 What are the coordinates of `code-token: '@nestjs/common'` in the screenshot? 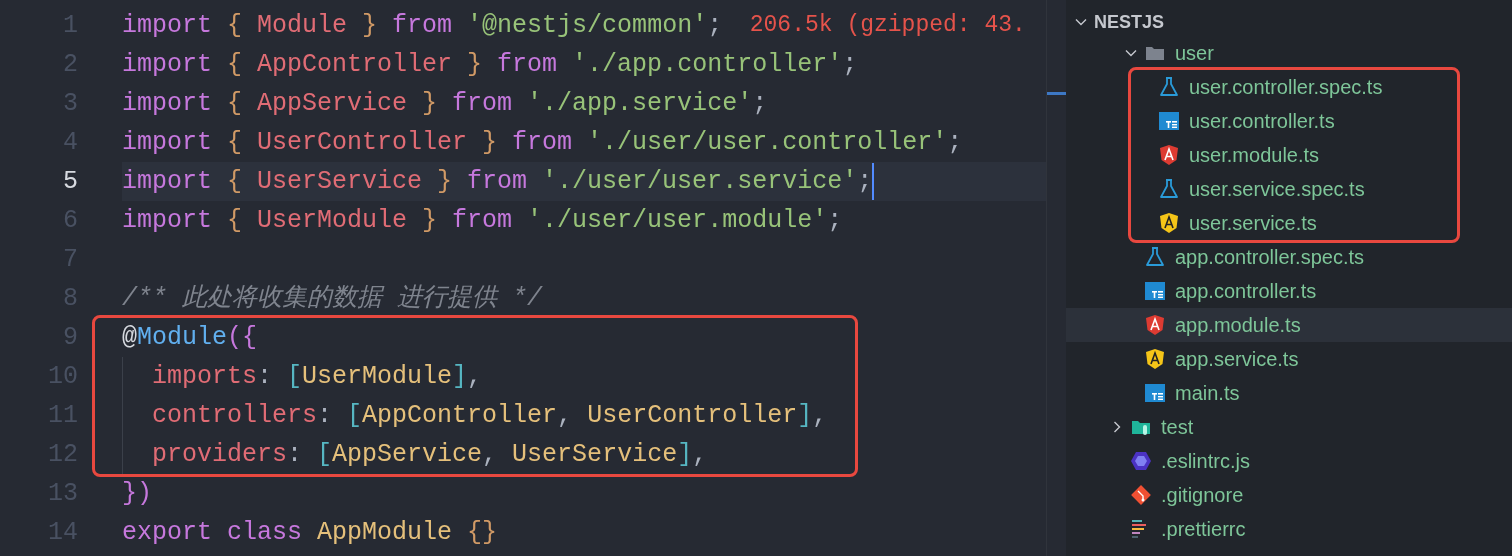 It's located at (587, 25).